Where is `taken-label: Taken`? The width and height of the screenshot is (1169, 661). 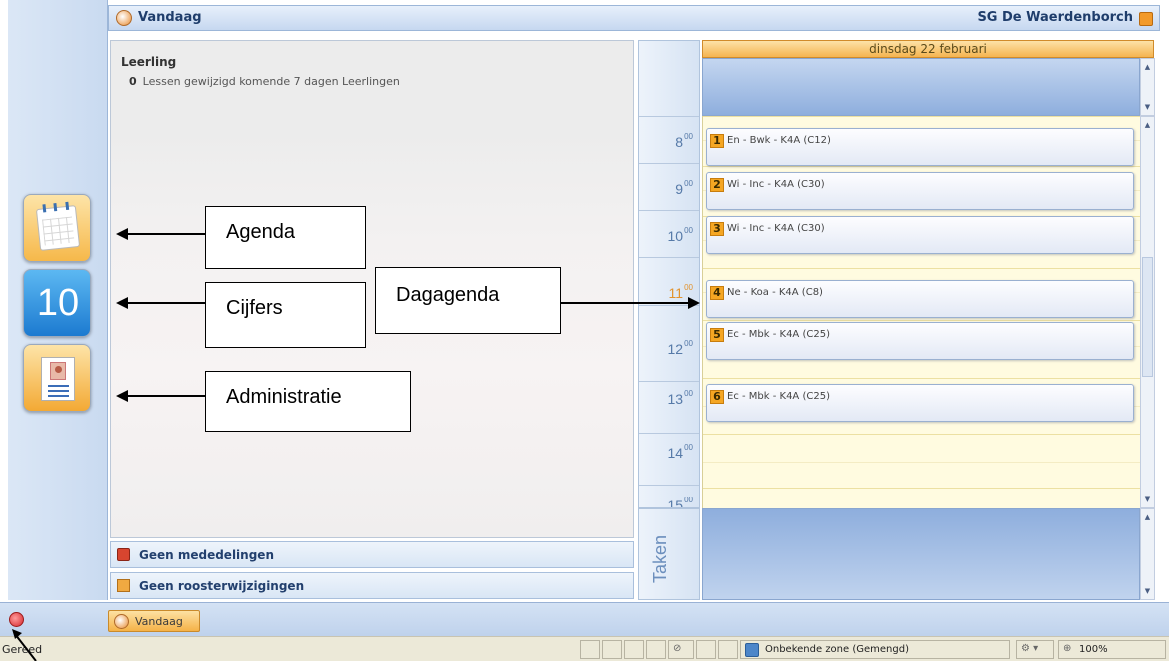 taken-label: Taken is located at coordinates (660, 558).